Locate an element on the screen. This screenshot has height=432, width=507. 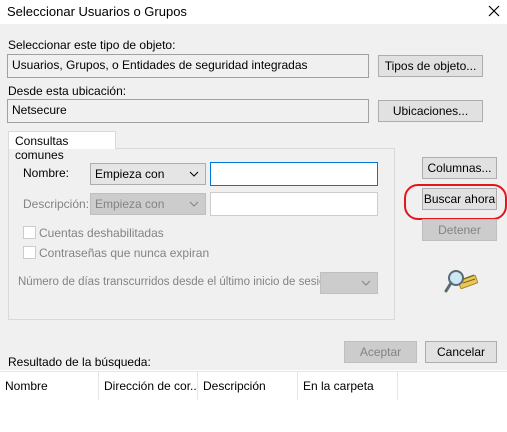
search-now-button: Buscar ahora is located at coordinates (459, 199).